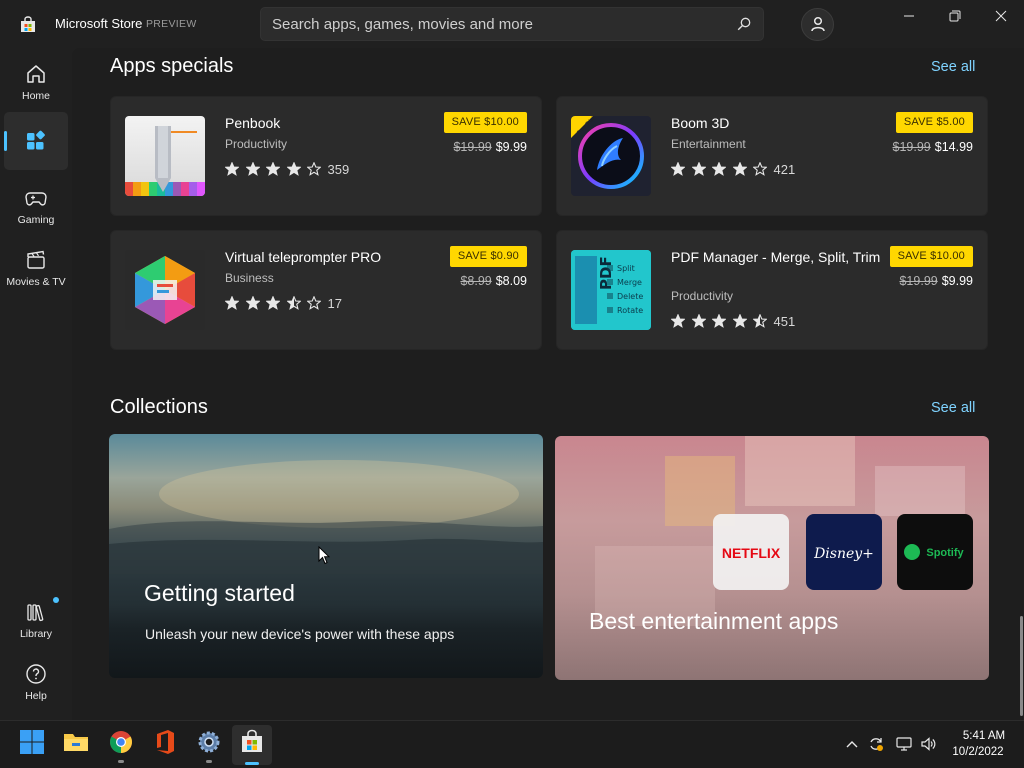 The image size is (1024, 768). What do you see at coordinates (630, 310) in the screenshot?
I see `pdf-feature-rotate: Rotate` at bounding box center [630, 310].